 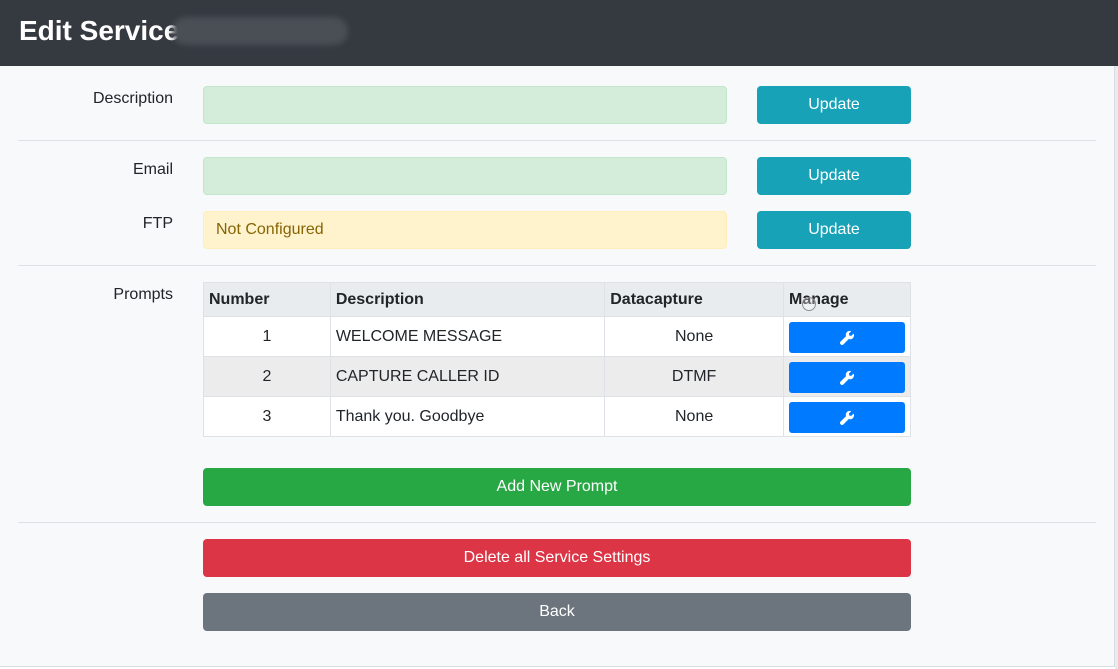 I want to click on prompt-number: 3, so click(x=267, y=416).